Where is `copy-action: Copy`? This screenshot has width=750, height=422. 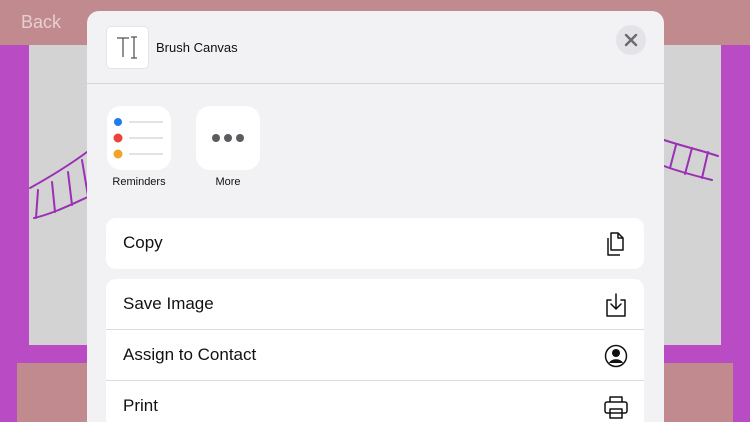
copy-action: Copy is located at coordinates (375, 243).